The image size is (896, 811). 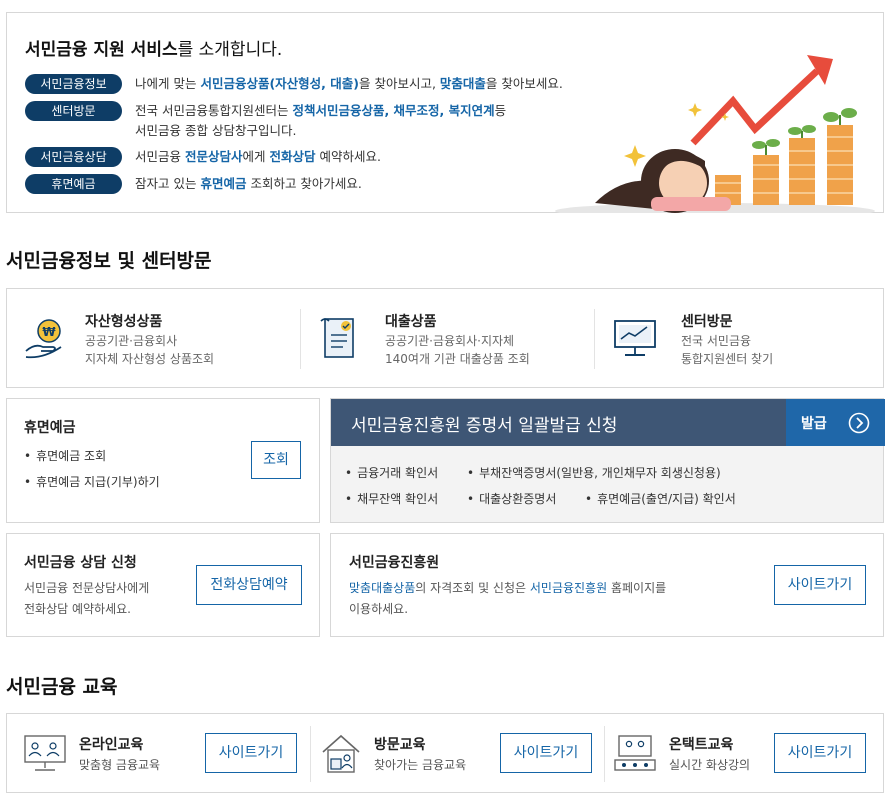 I want to click on certificate-header: 서민금융진흥원 증명서 일괄발급 신청, so click(x=558, y=422).